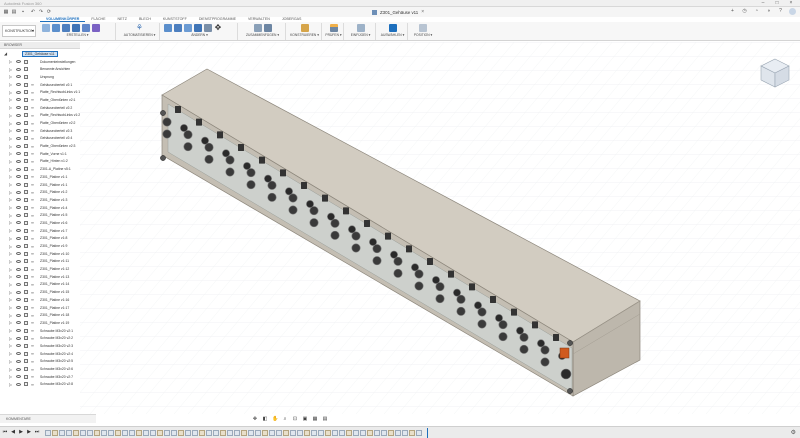 This screenshot has width=800, height=438. Describe the element at coordinates (33, 12) in the screenshot. I see `undo-icon: ↶` at that location.